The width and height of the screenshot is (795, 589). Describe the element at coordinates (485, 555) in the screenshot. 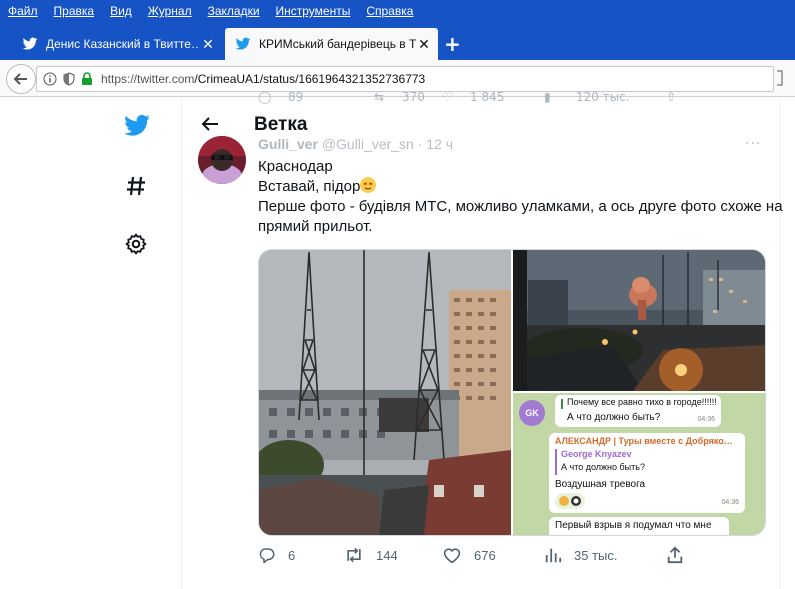

I see `like-count: 676` at that location.